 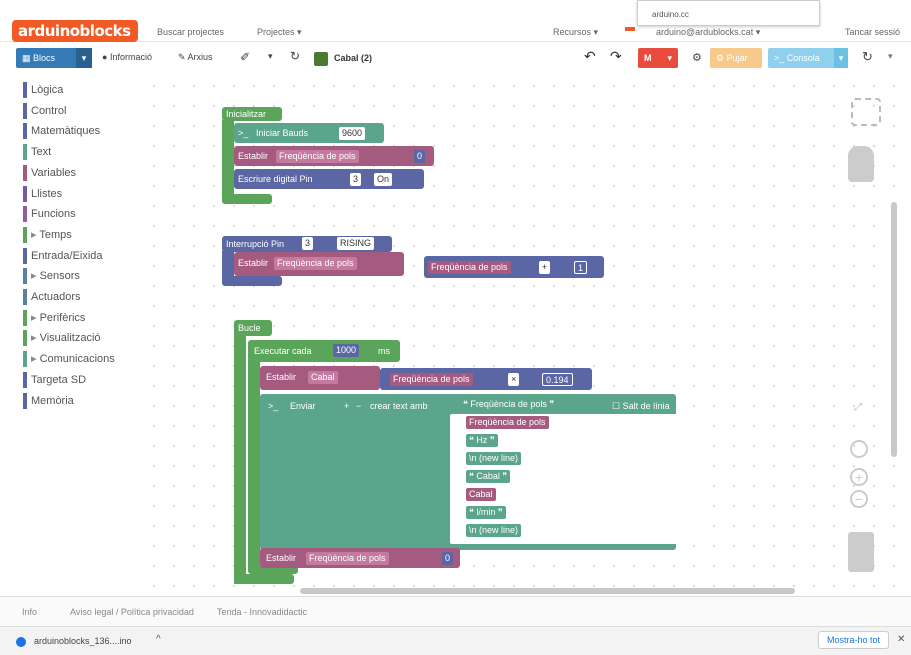 I want to click on set-freq-increment-block: Establir Freqüència de pols, so click(x=319, y=264).